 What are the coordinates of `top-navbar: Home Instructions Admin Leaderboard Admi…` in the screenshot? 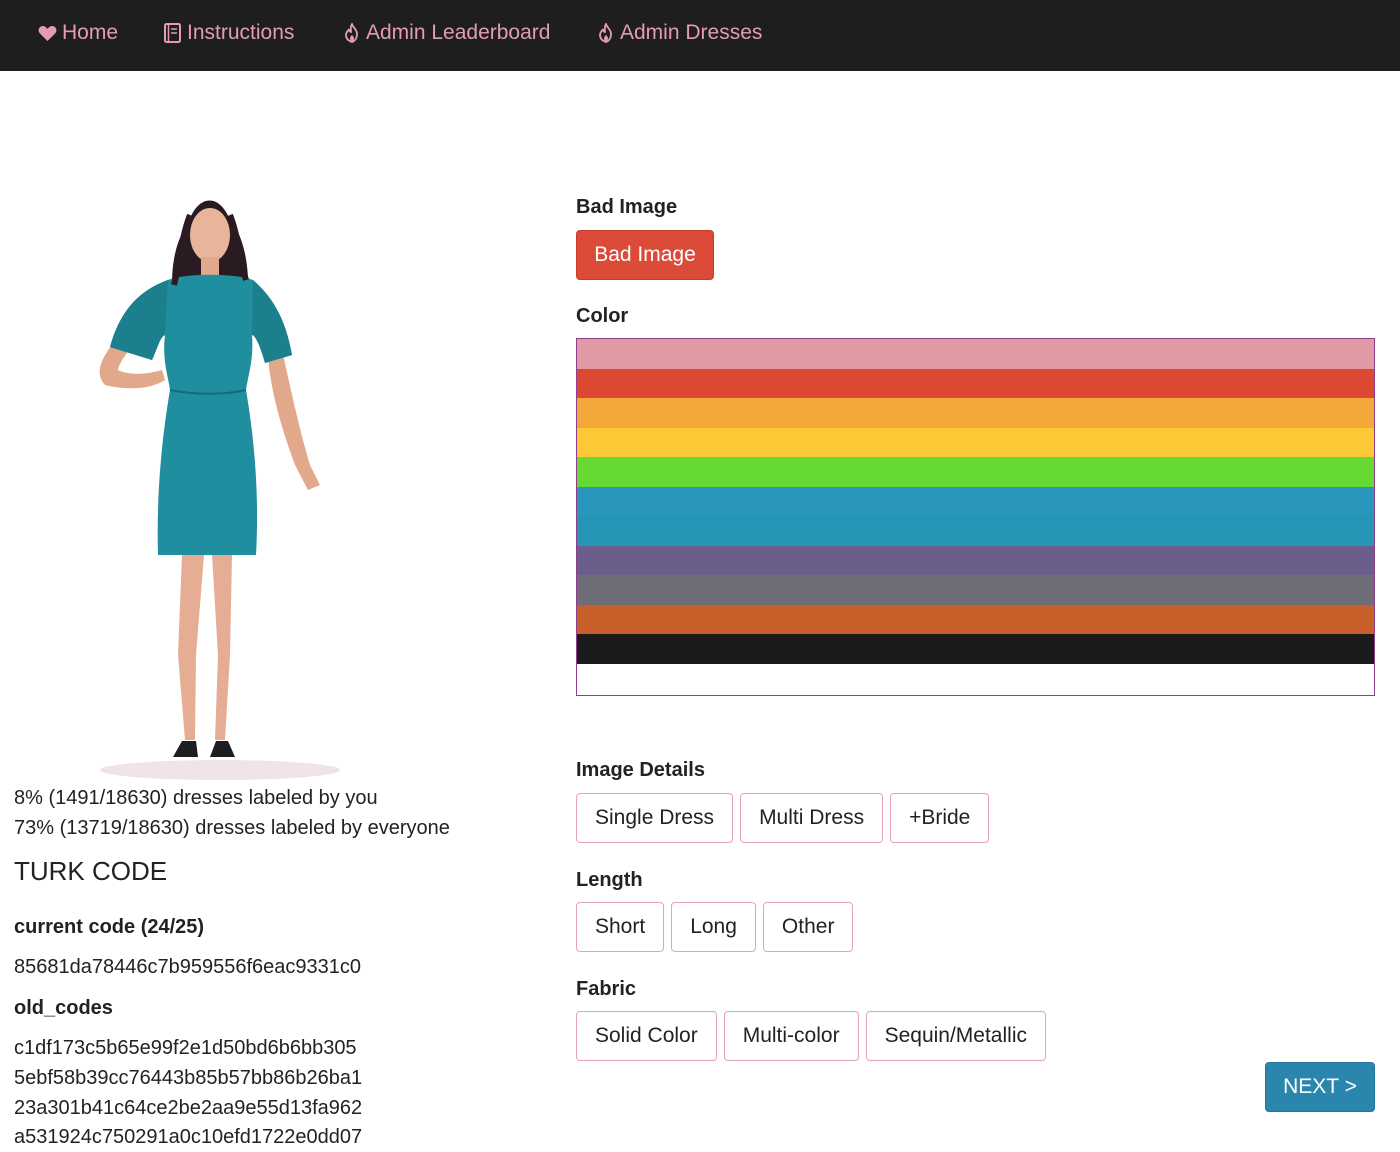 It's located at (700, 35).